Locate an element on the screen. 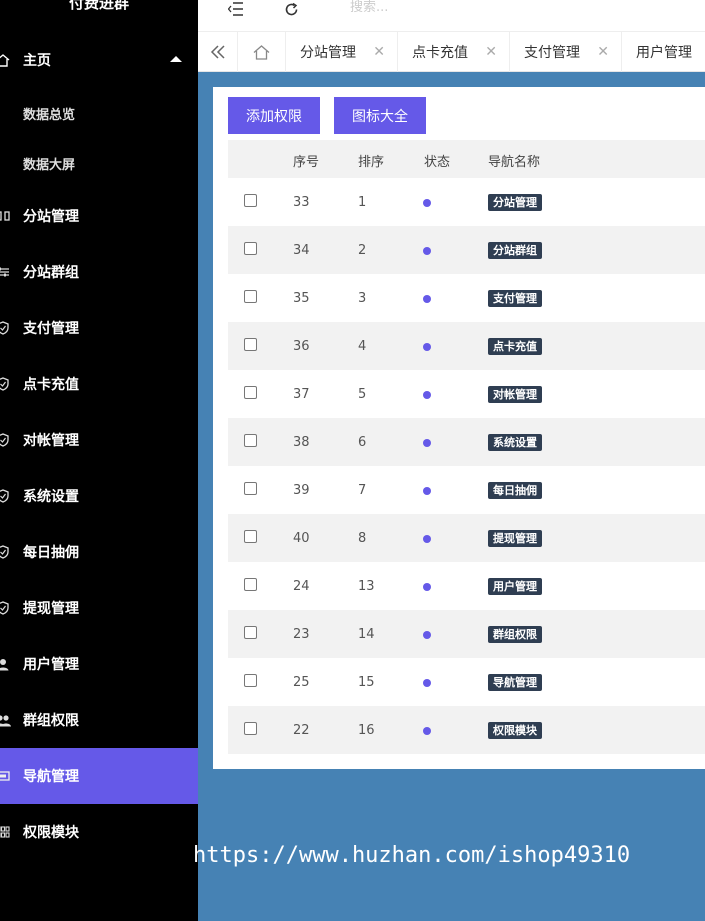 This screenshot has width=705, height=921. sidebar-item-withdraw: 提现管理 is located at coordinates (99, 608).